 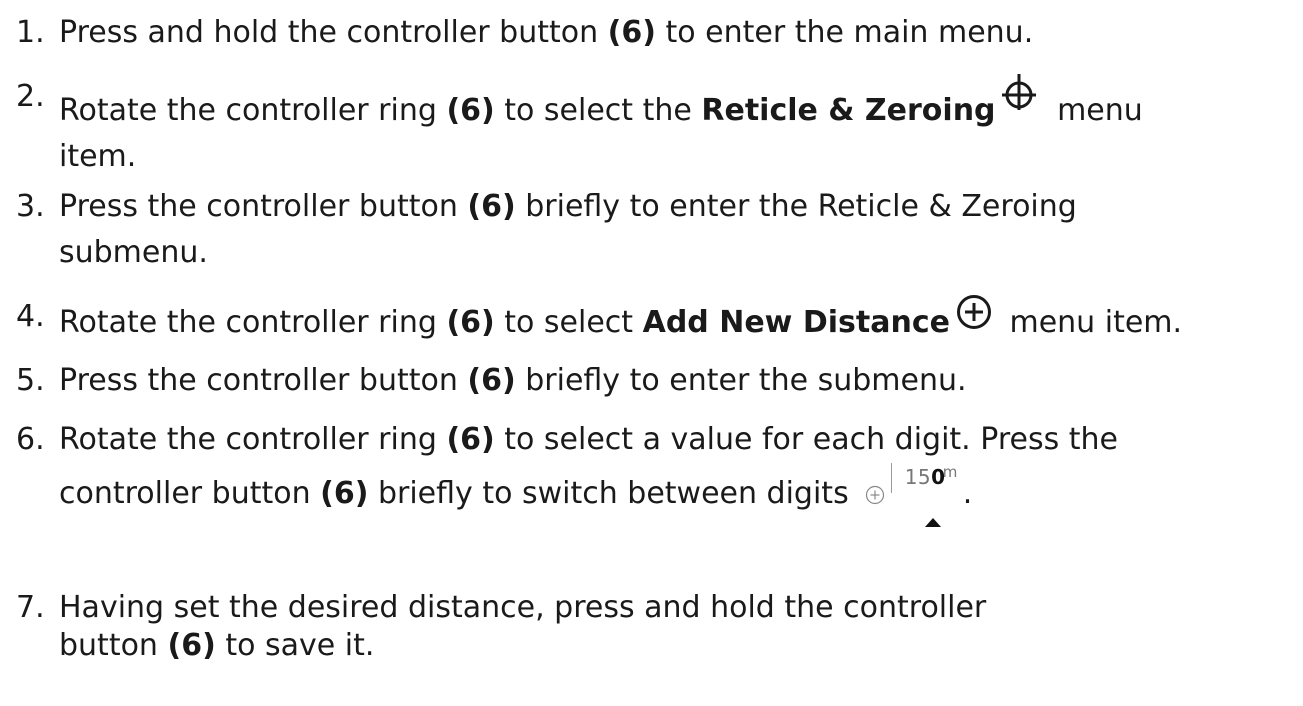 What do you see at coordinates (30, 207) in the screenshot?
I see `step-number: 3.` at bounding box center [30, 207].